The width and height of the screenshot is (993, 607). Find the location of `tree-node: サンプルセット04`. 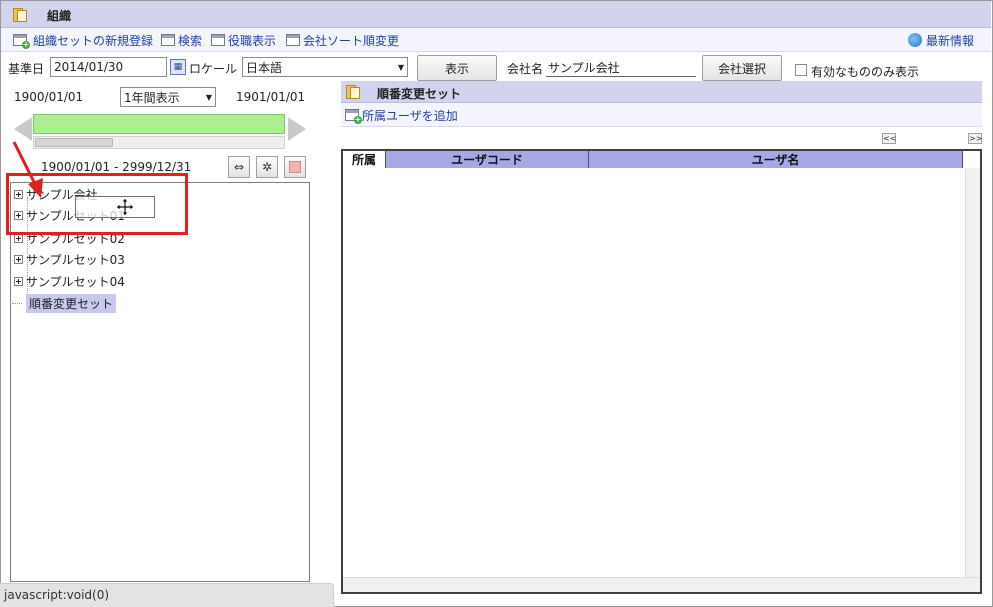

tree-node: サンプルセット04 is located at coordinates (69, 281).